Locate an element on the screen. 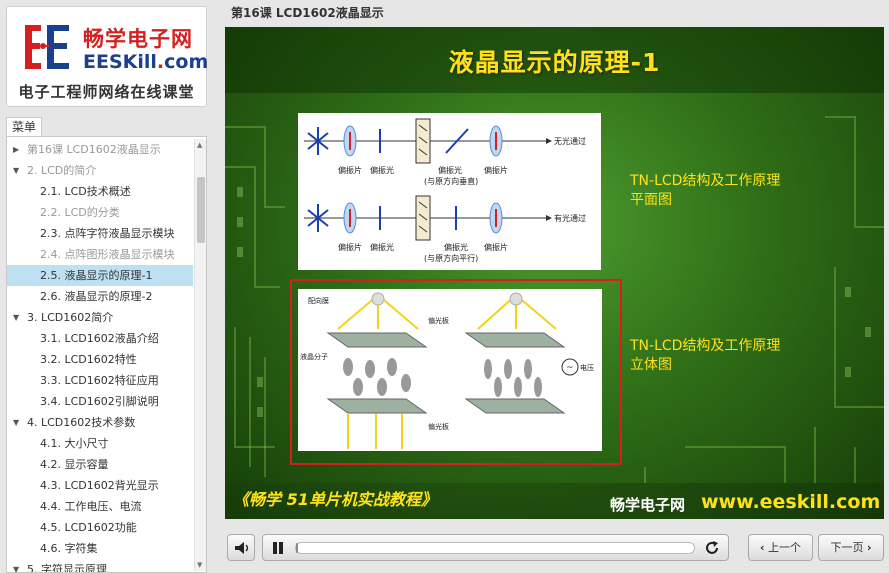  menu-item: ▼ 4. LCD1602技术参数 is located at coordinates (100, 422).